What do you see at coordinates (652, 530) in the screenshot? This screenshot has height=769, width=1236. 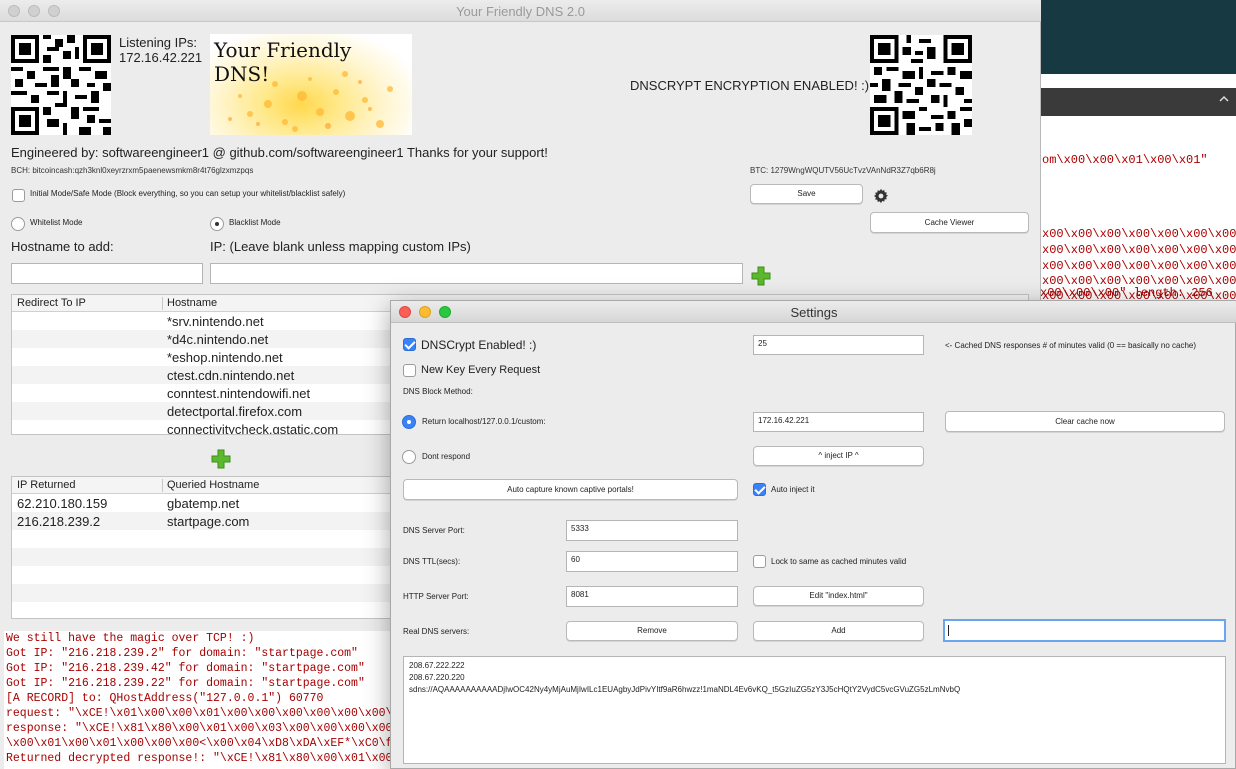 I see `dns-port-input: 5333` at bounding box center [652, 530].